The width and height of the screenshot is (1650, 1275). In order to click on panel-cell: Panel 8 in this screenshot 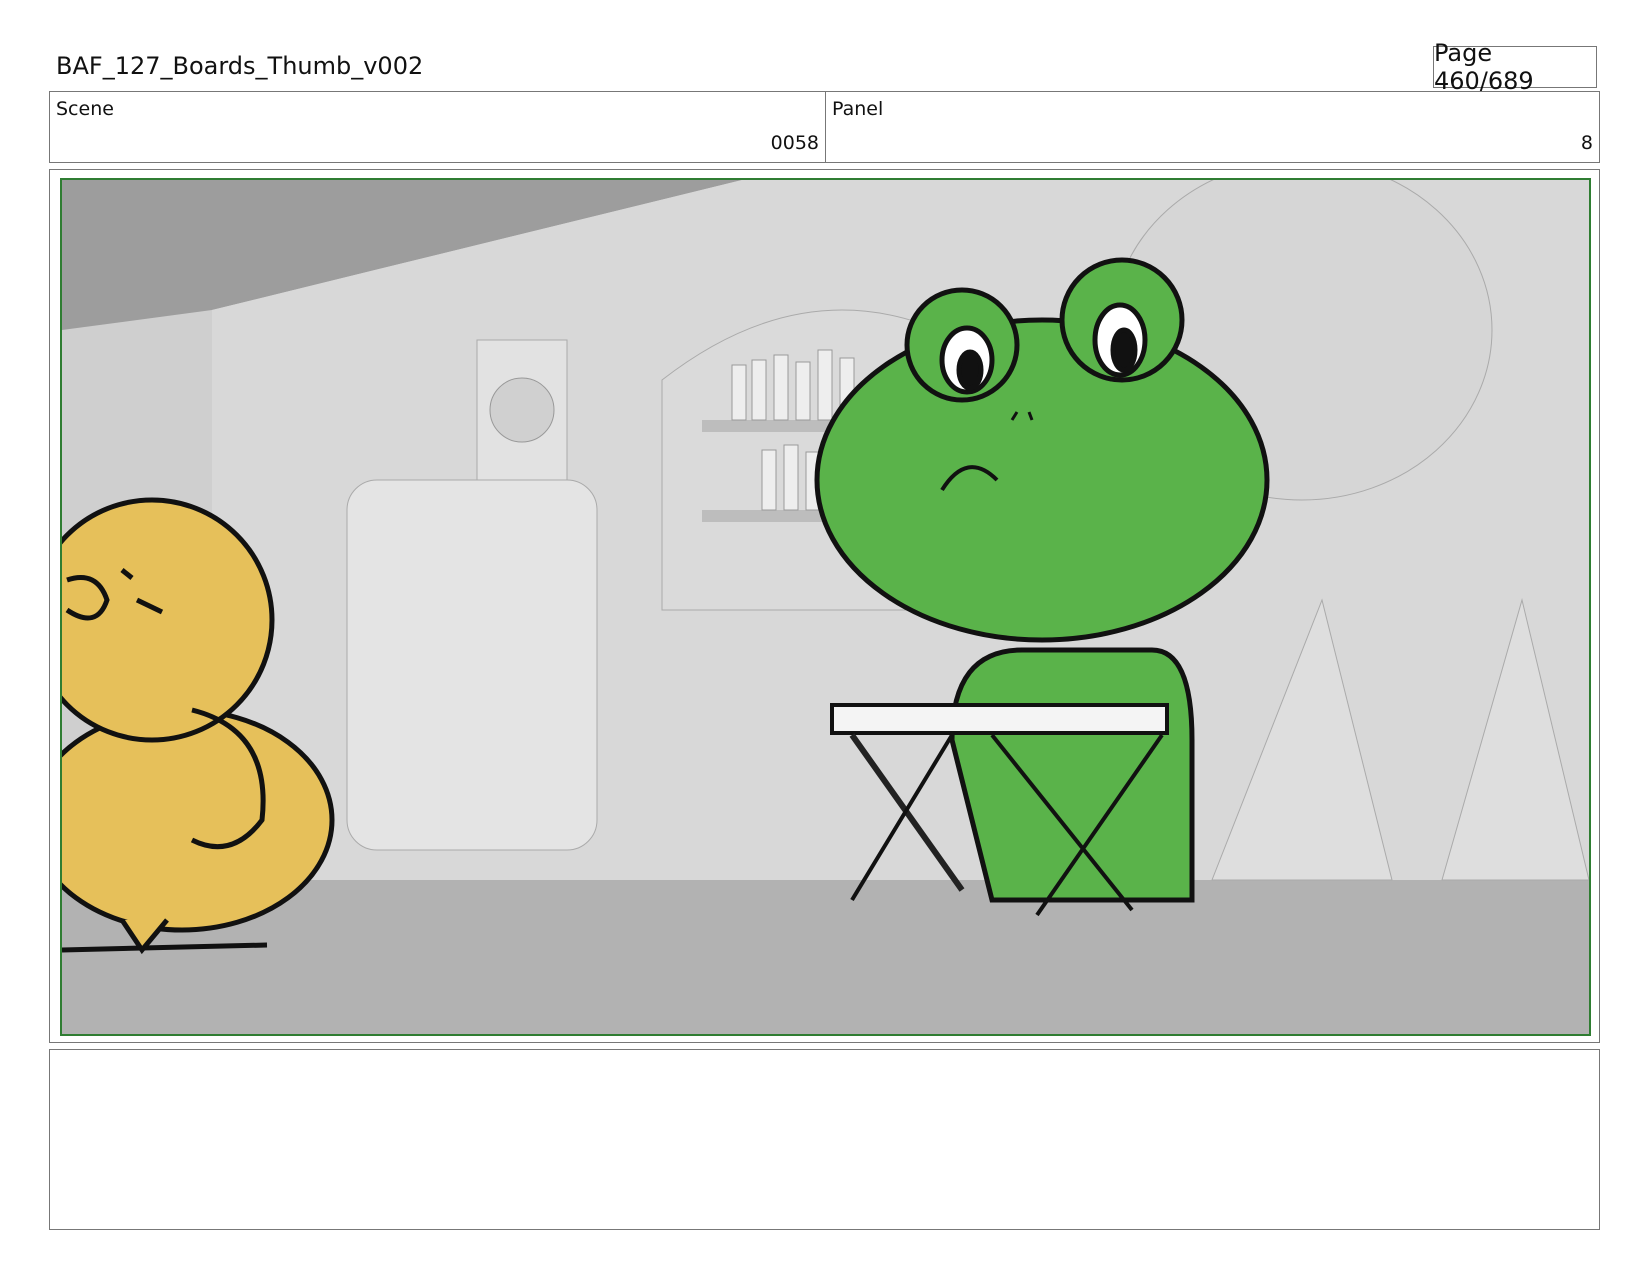, I will do `click(1212, 127)`.